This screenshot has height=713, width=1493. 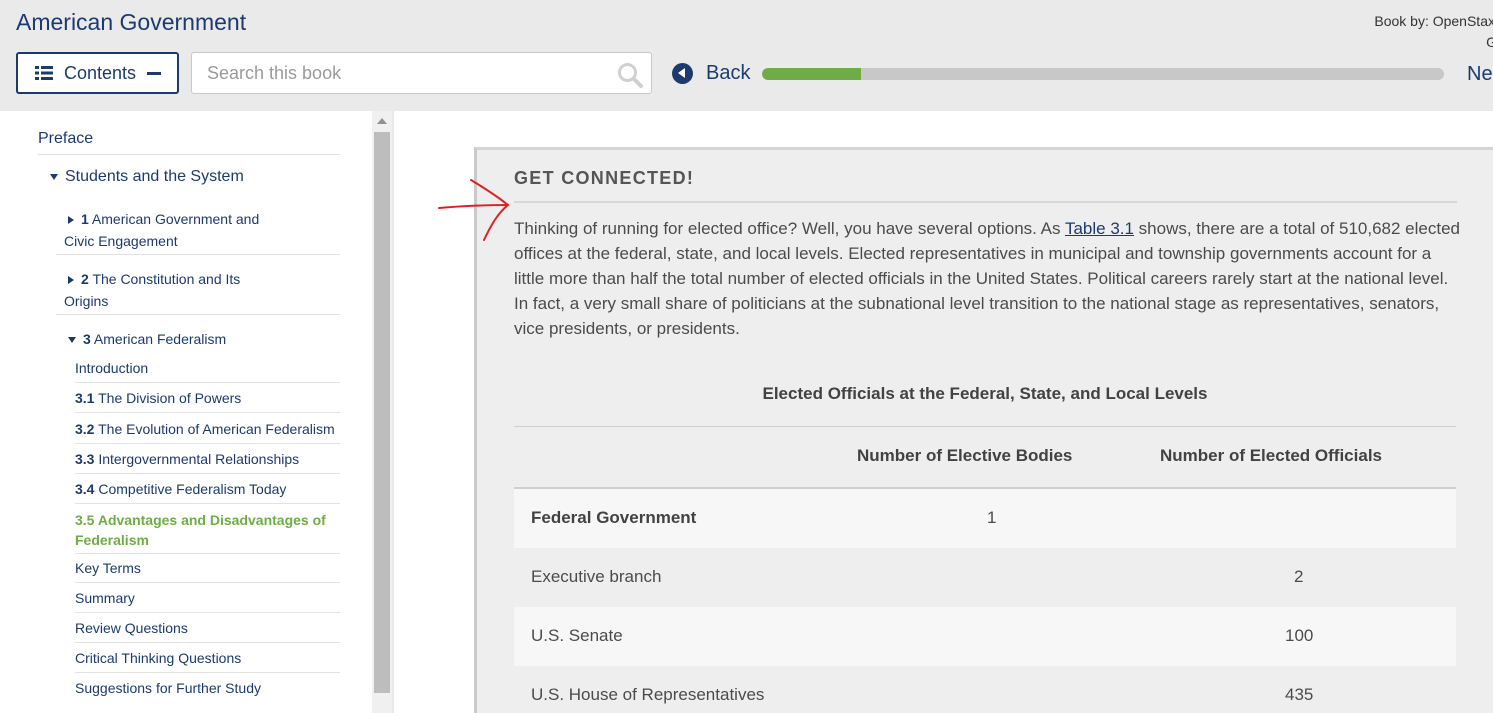 I want to click on toc-section-introduction: Introduction, so click(x=111, y=368).